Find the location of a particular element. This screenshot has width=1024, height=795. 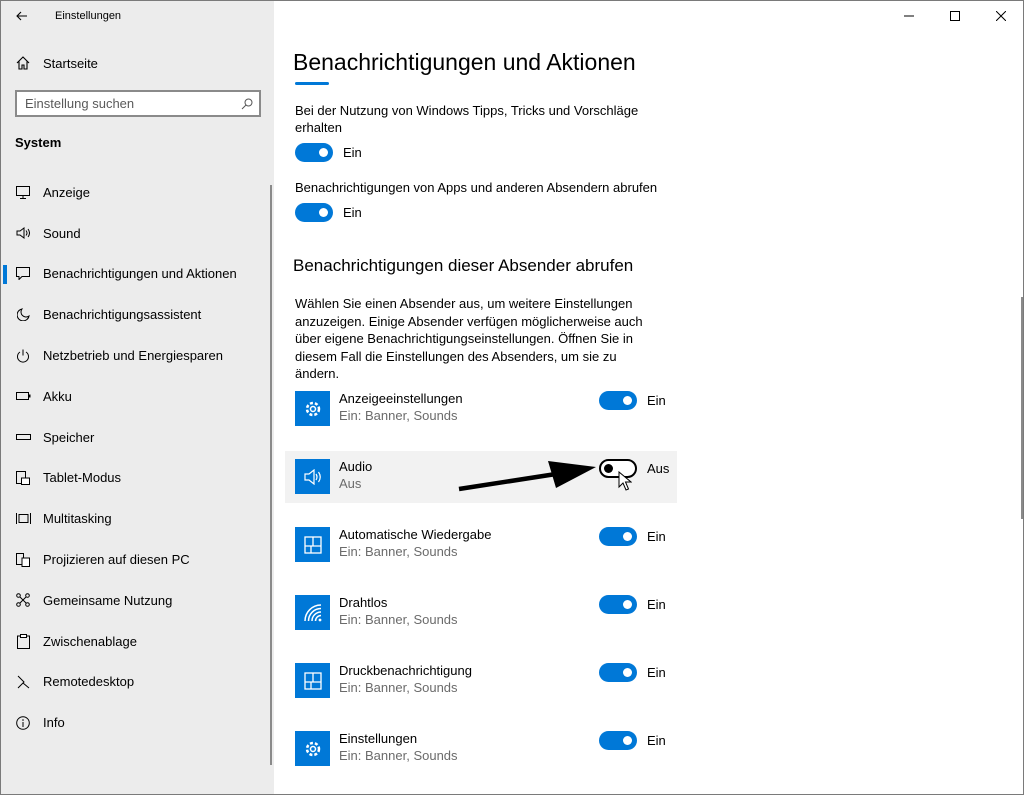

tips-toggle-state: Ein is located at coordinates (352, 152).